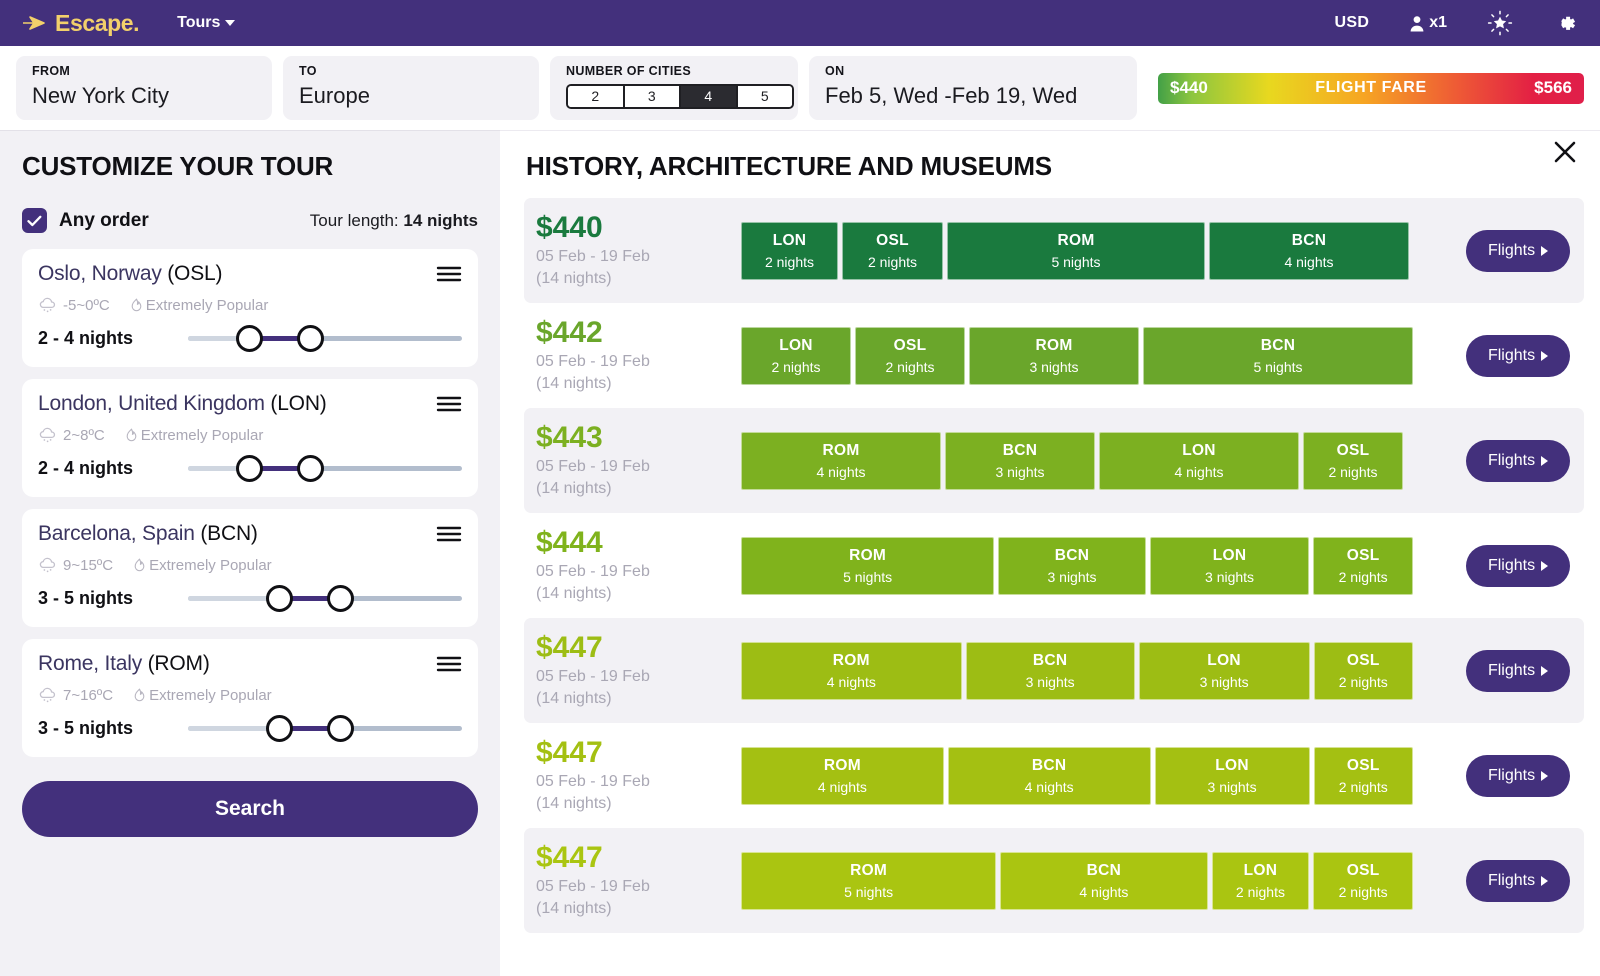  Describe the element at coordinates (298, 403) in the screenshot. I see `city-code: (LON)` at that location.